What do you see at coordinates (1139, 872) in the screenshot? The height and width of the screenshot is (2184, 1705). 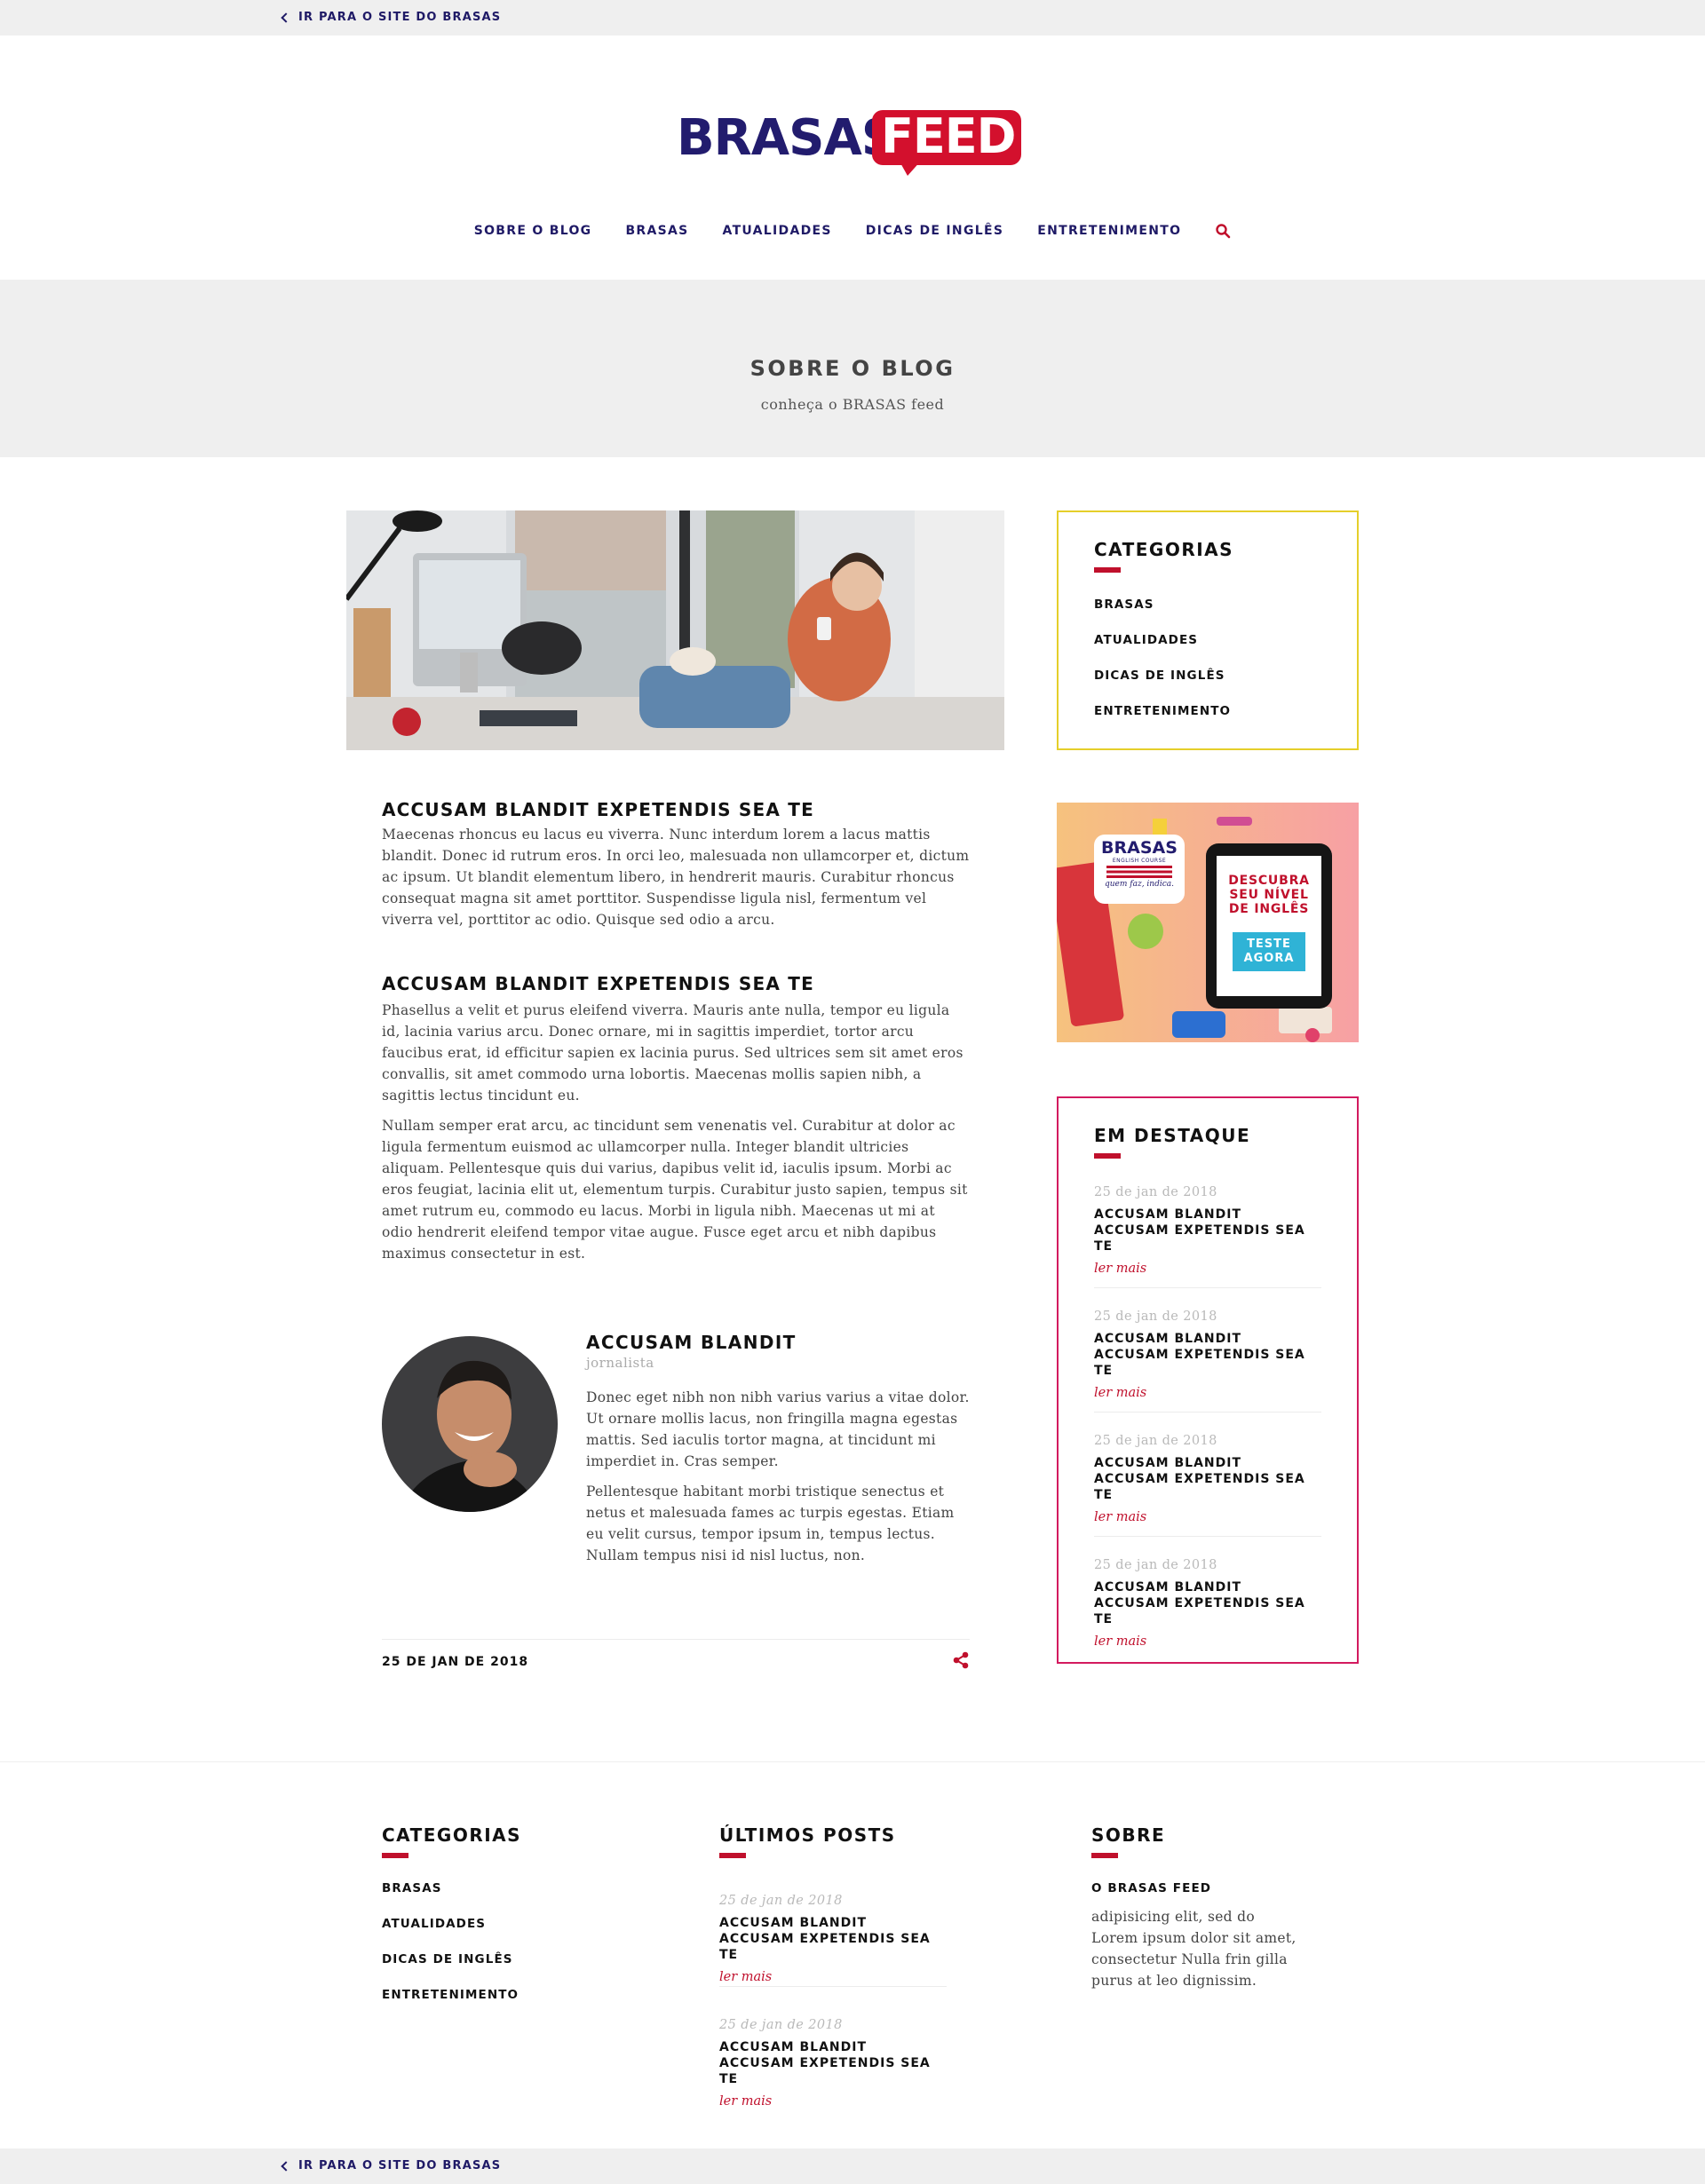 I see `ad-flag` at bounding box center [1139, 872].